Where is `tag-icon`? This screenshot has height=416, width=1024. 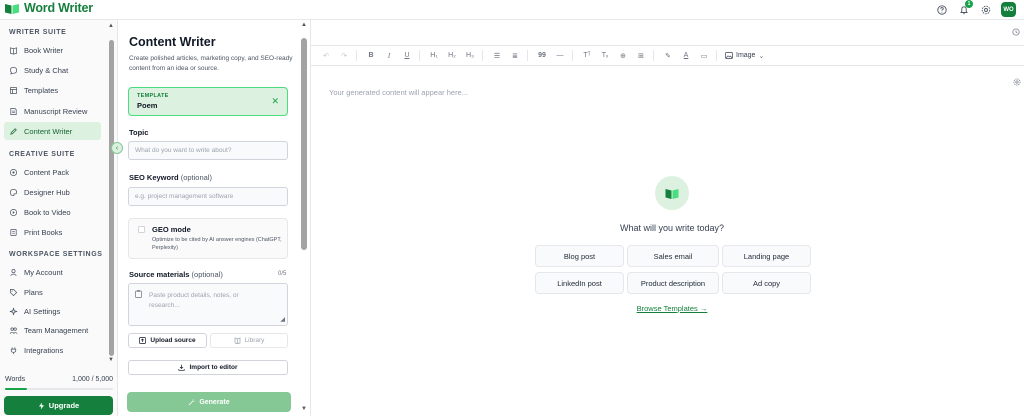 tag-icon is located at coordinates (13, 292).